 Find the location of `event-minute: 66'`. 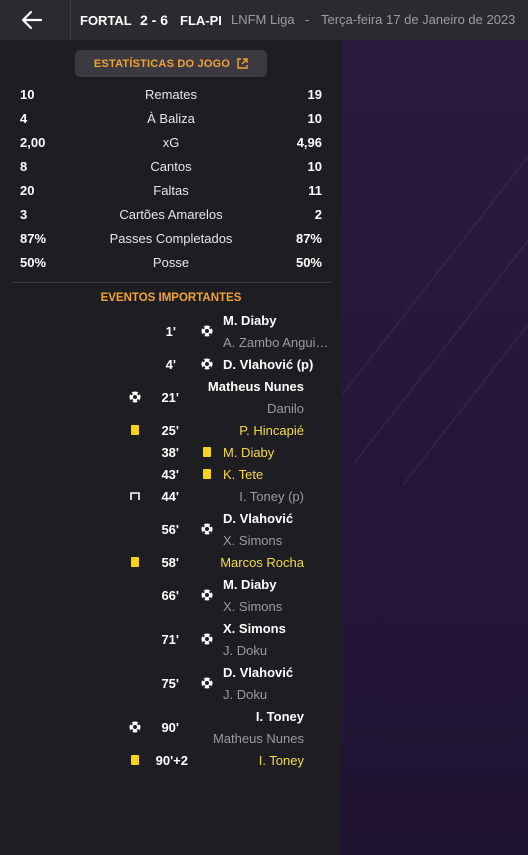

event-minute: 66' is located at coordinates (170, 595).